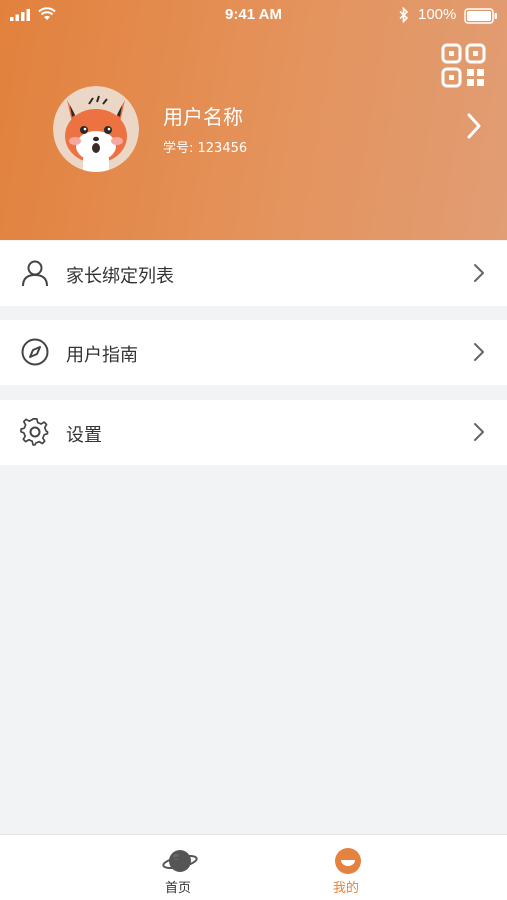  What do you see at coordinates (203, 117) in the screenshot?
I see `user-name: 用户名称` at bounding box center [203, 117].